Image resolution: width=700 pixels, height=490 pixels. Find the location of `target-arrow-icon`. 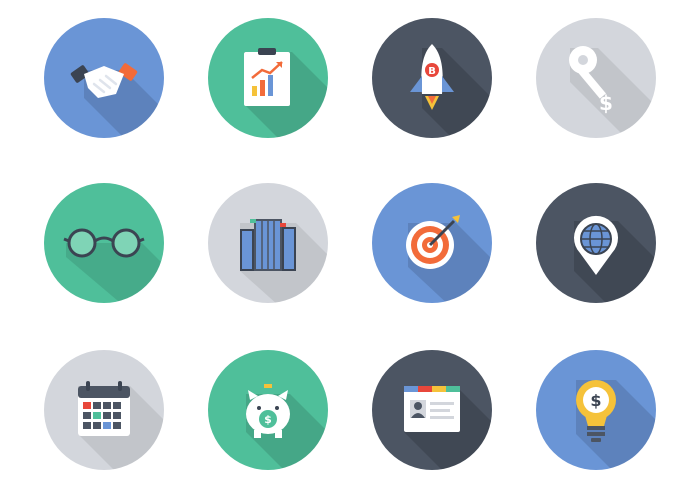

target-arrow-icon is located at coordinates (432, 243).